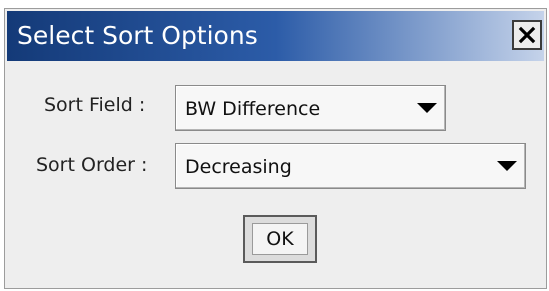 This screenshot has height=291, width=549. I want to click on sort-order-value: Decreasing, so click(238, 167).